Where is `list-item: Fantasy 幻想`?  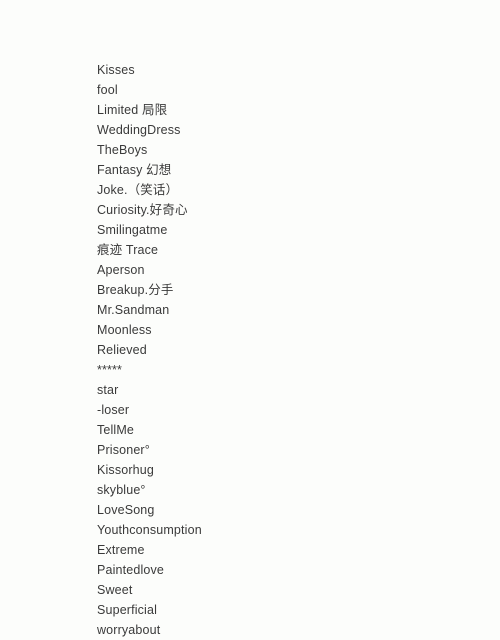
list-item: Fantasy 幻想 is located at coordinates (287, 170).